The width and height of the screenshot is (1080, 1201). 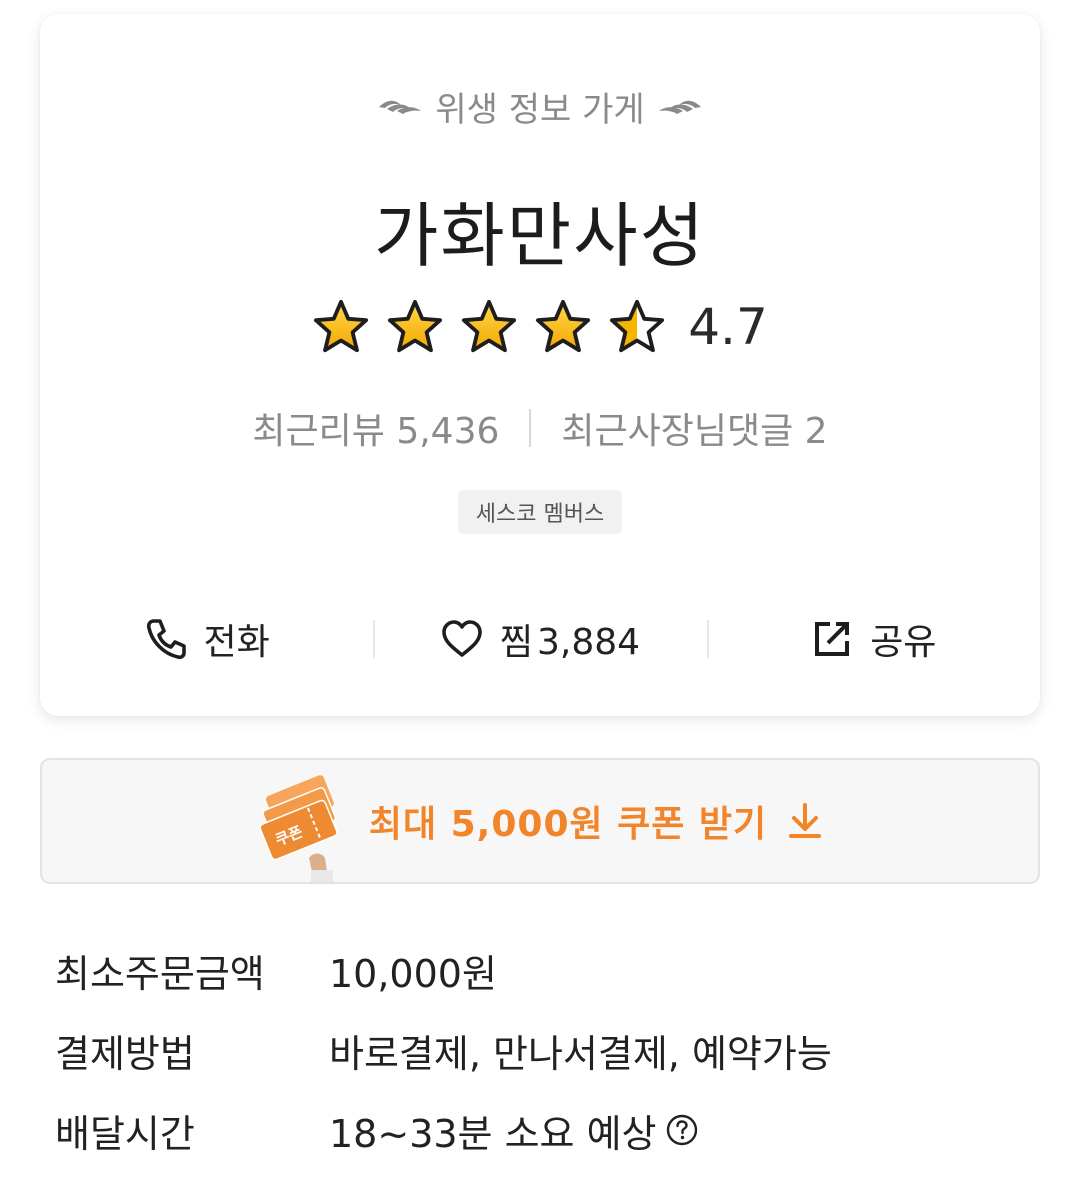 I want to click on like-count: 3,884, so click(x=589, y=642).